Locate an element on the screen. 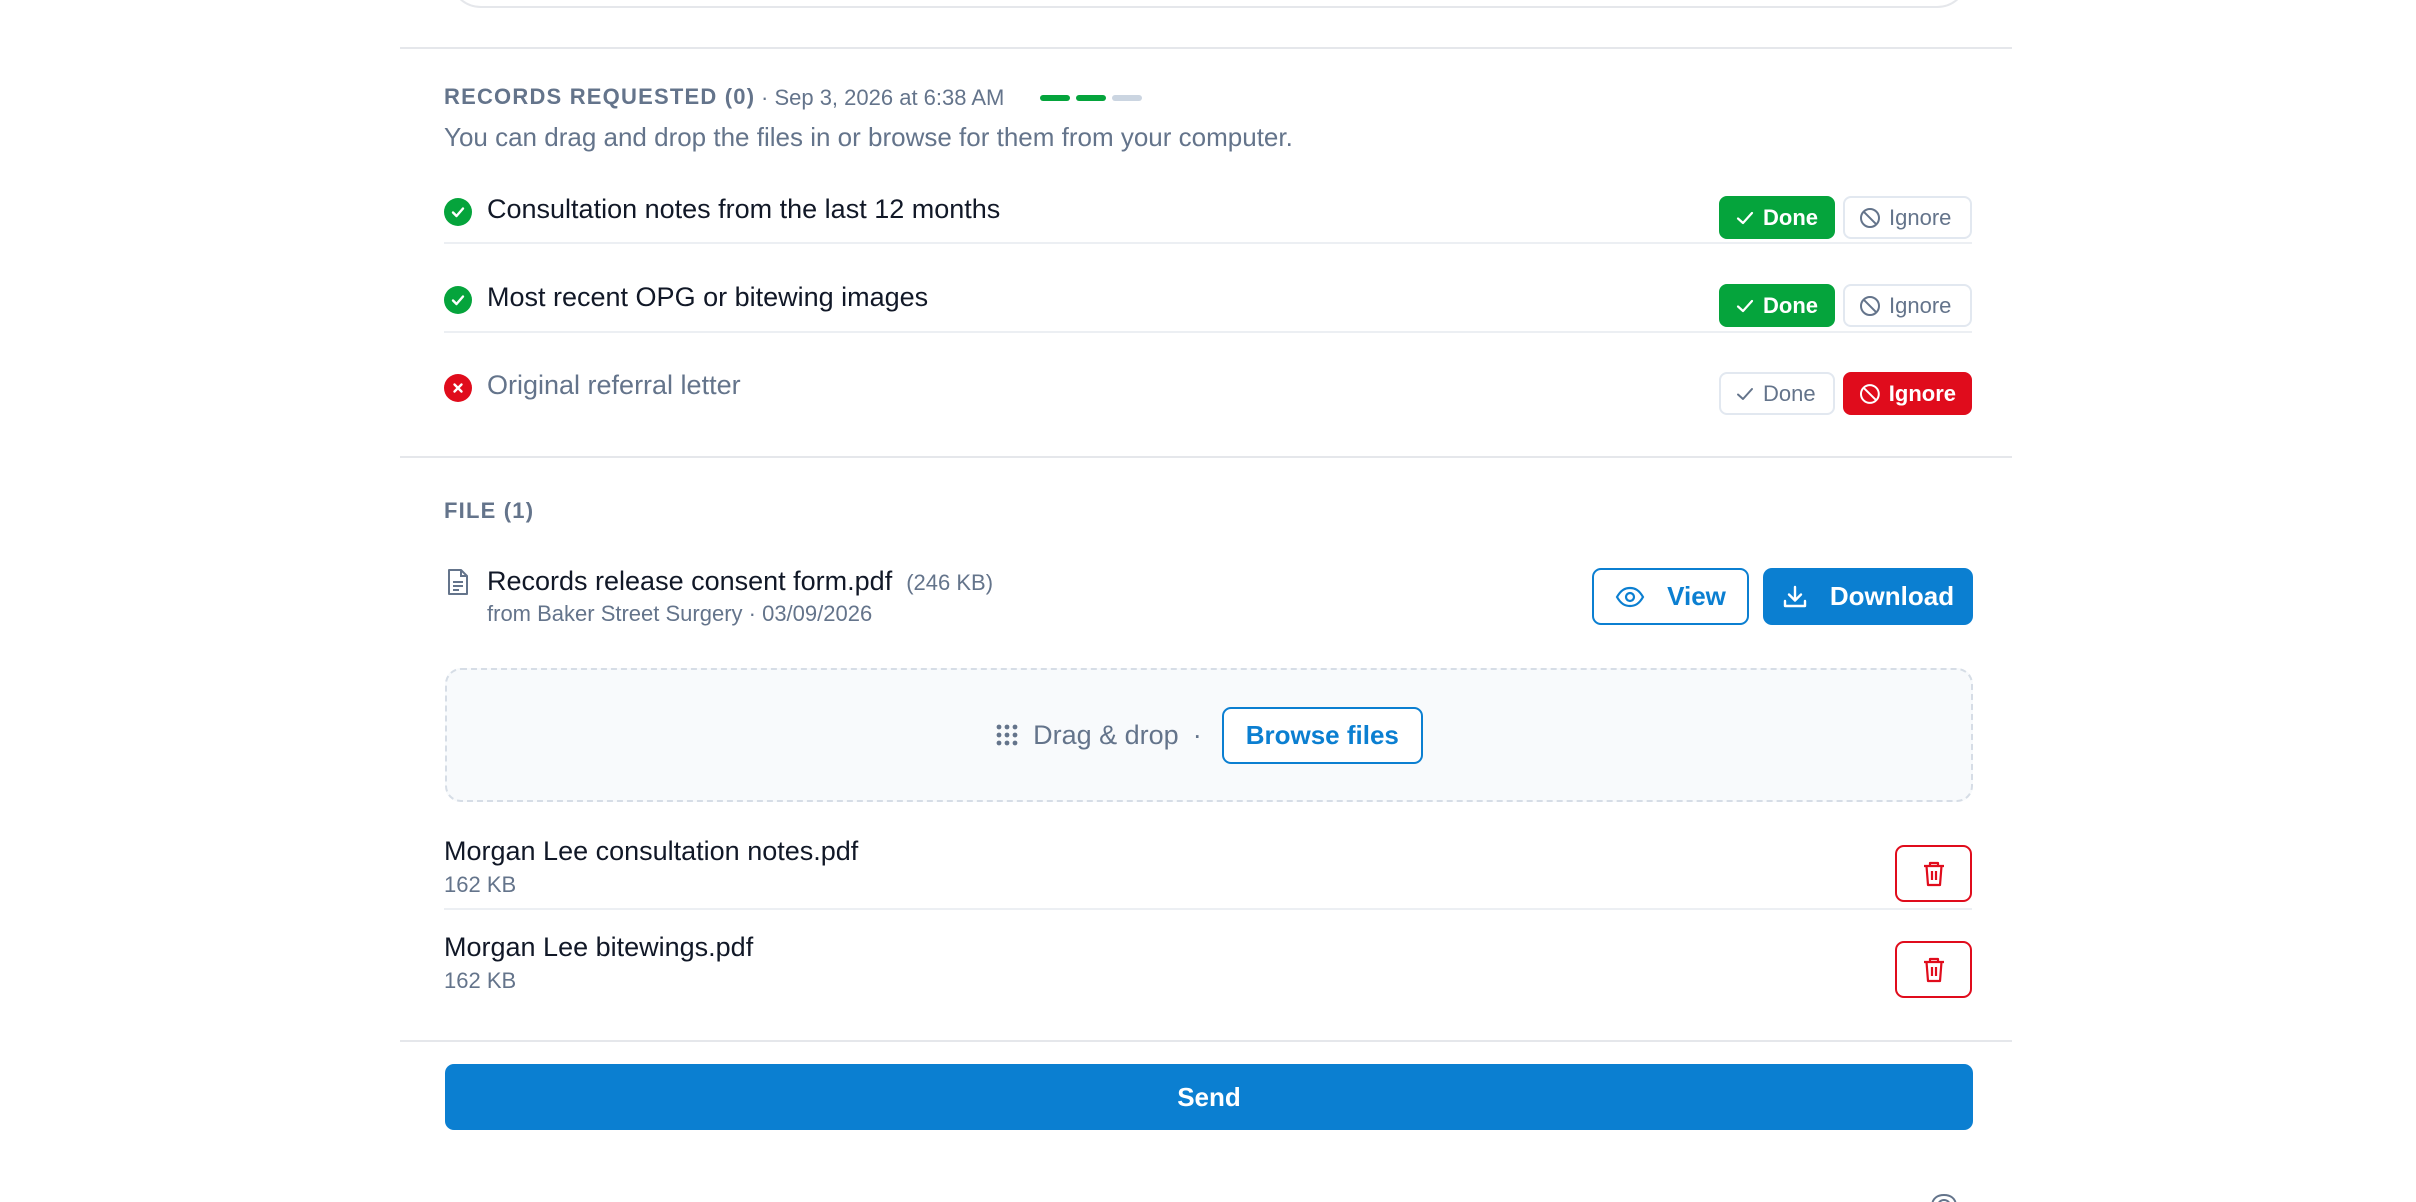 The height and width of the screenshot is (1202, 2416). document-icon is located at coordinates (458, 584).